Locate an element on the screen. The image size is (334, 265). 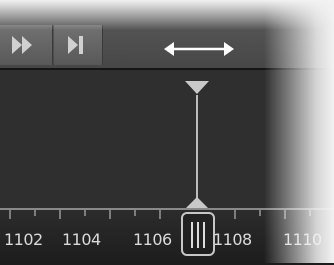
ruler-label: 1110 is located at coordinates (302, 239).